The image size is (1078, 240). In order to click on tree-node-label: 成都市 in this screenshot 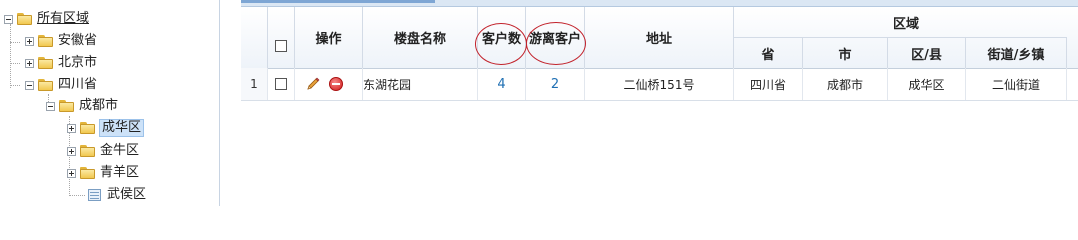, I will do `click(98, 106)`.